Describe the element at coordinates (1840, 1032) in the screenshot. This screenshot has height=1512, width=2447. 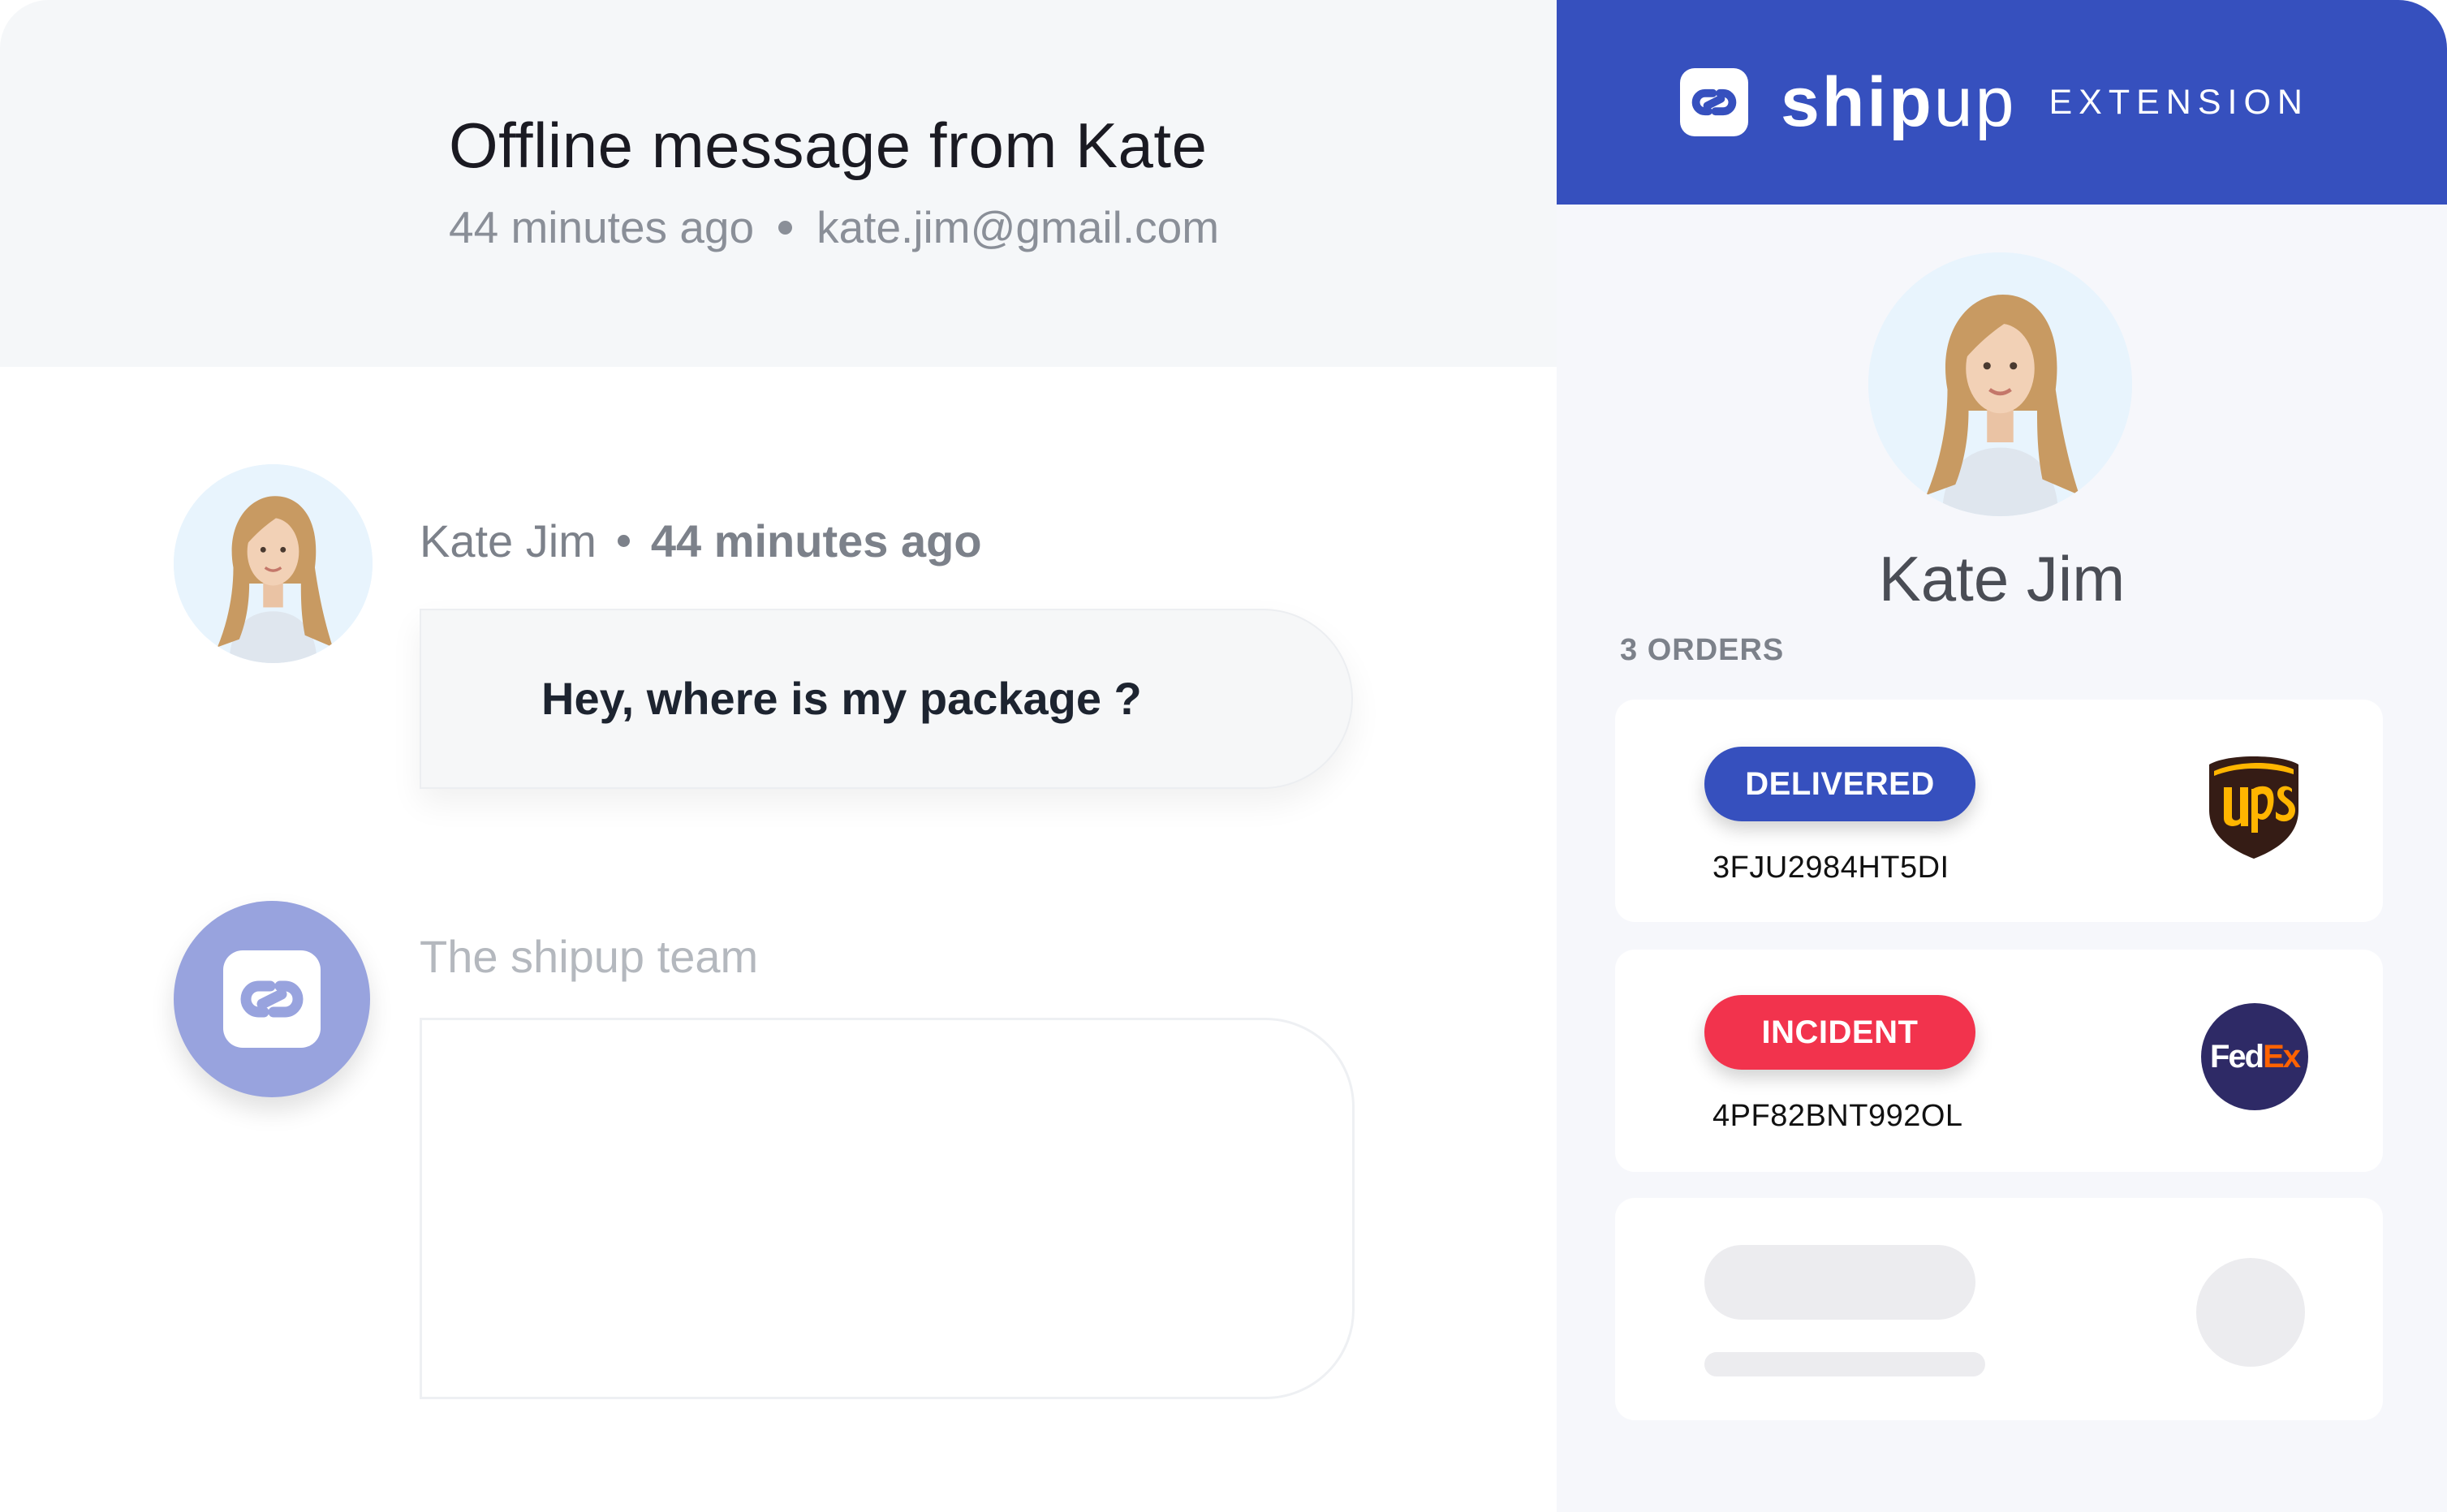
I see `status-badge-incident: INCIDENT` at that location.